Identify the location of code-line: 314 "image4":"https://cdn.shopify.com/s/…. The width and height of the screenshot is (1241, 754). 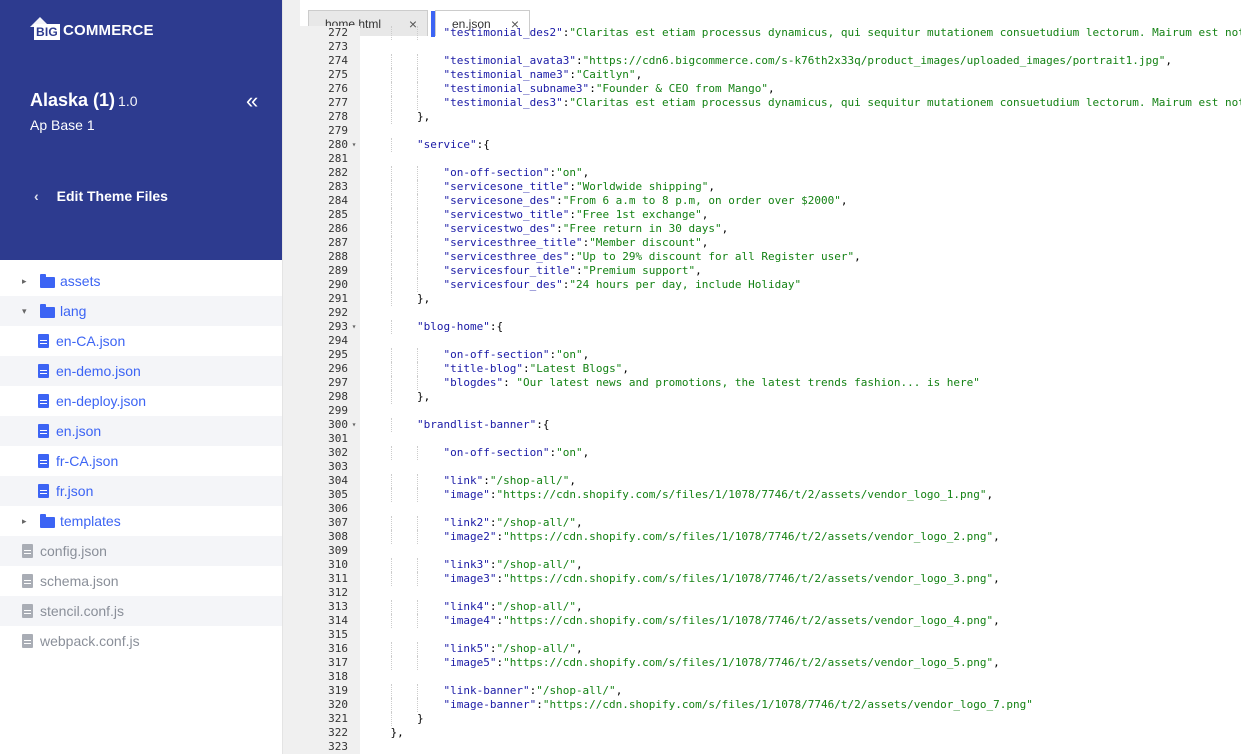
(770, 621).